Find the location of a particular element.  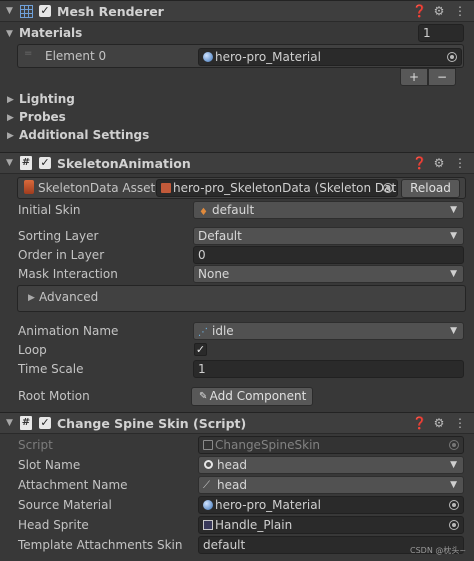

probes-fold-icon: ▶ is located at coordinates (10, 118).